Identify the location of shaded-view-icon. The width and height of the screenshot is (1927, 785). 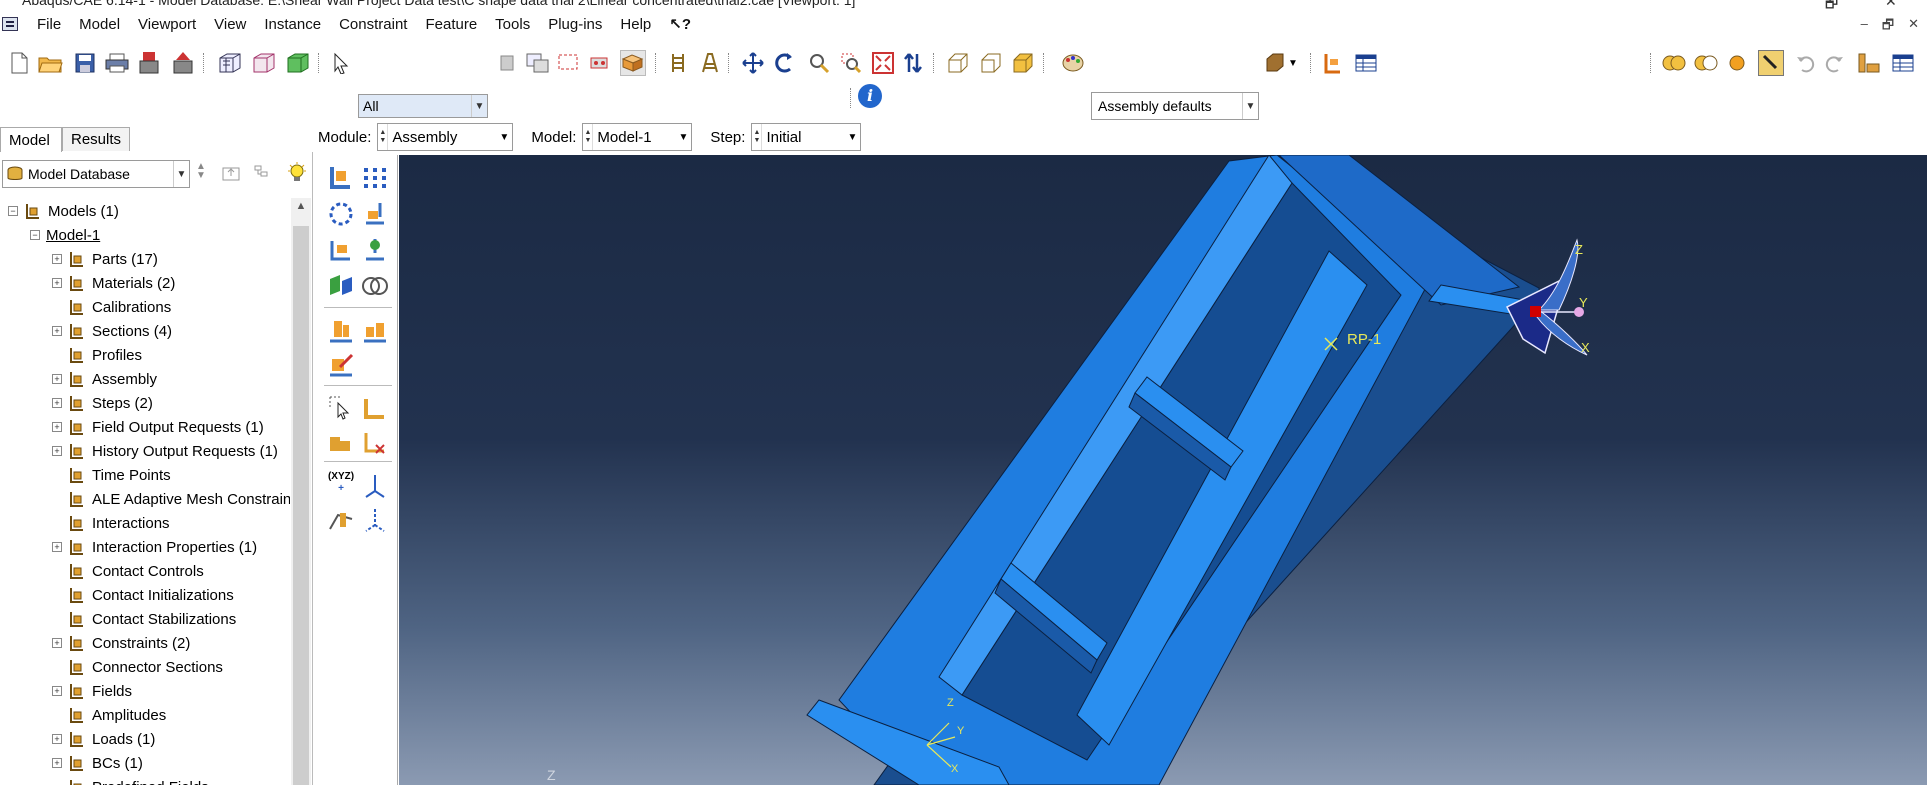
(1023, 63).